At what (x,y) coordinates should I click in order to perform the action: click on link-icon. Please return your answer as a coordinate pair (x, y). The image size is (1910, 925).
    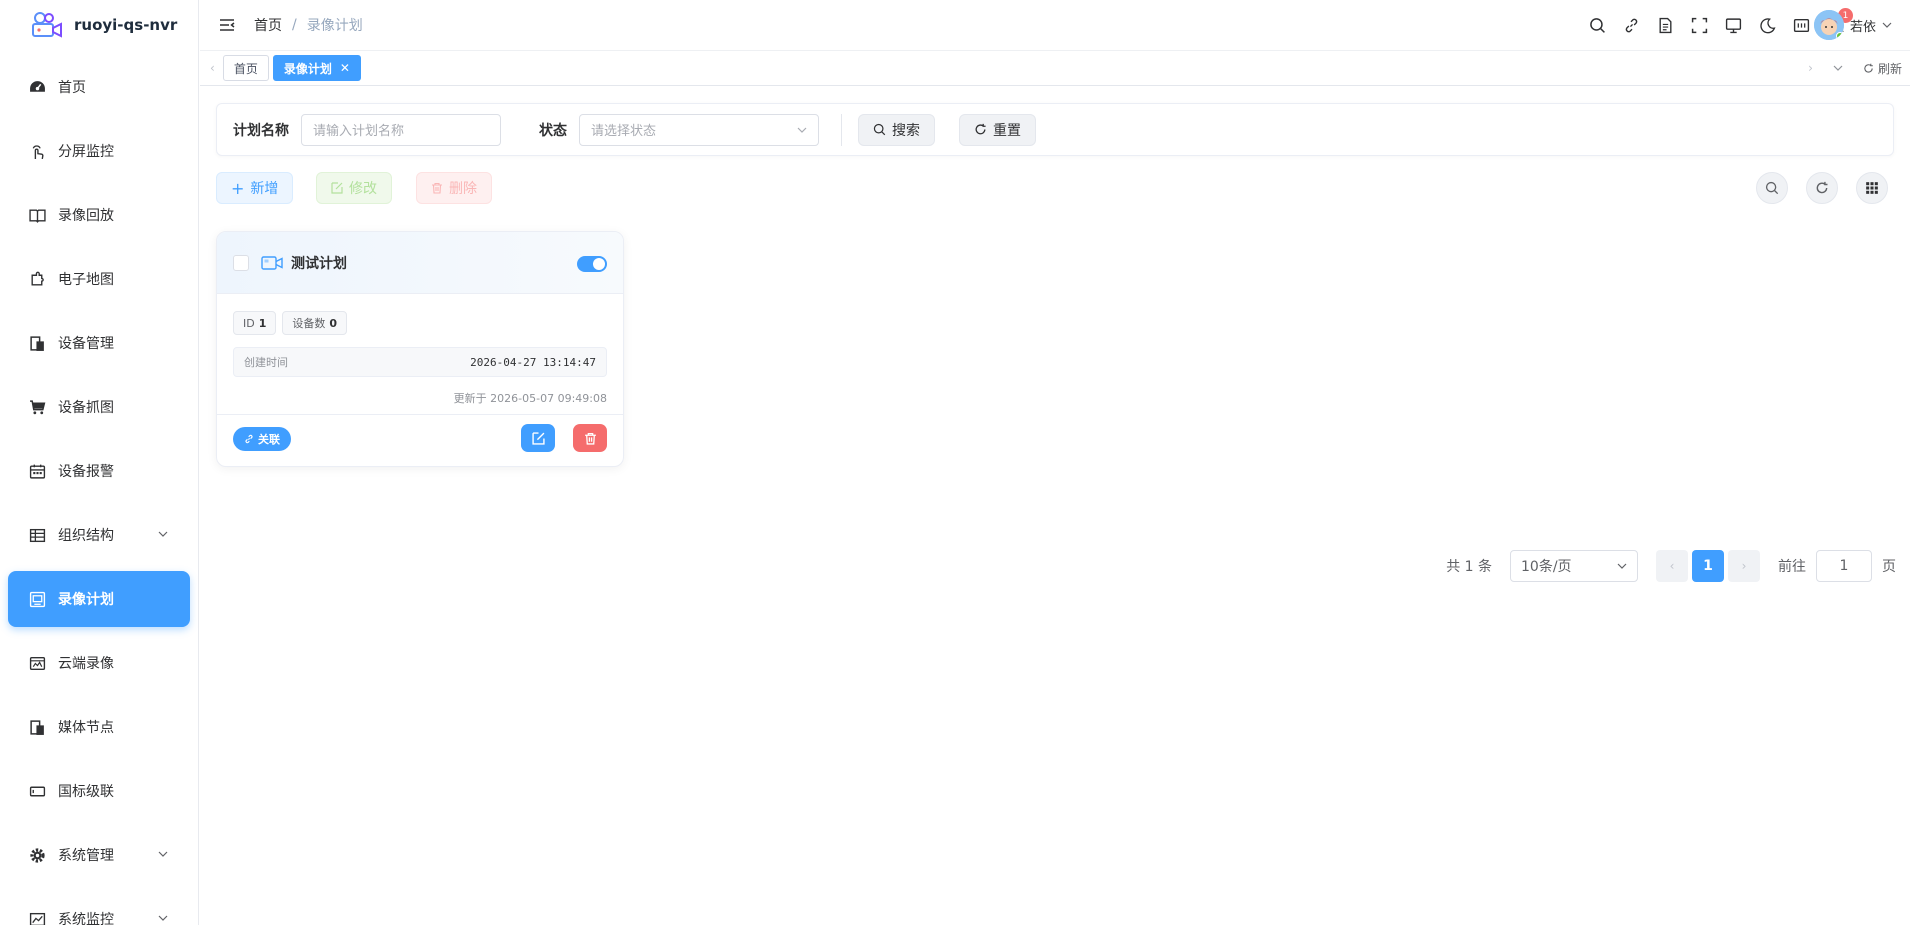
    Looking at the image, I should click on (1631, 25).